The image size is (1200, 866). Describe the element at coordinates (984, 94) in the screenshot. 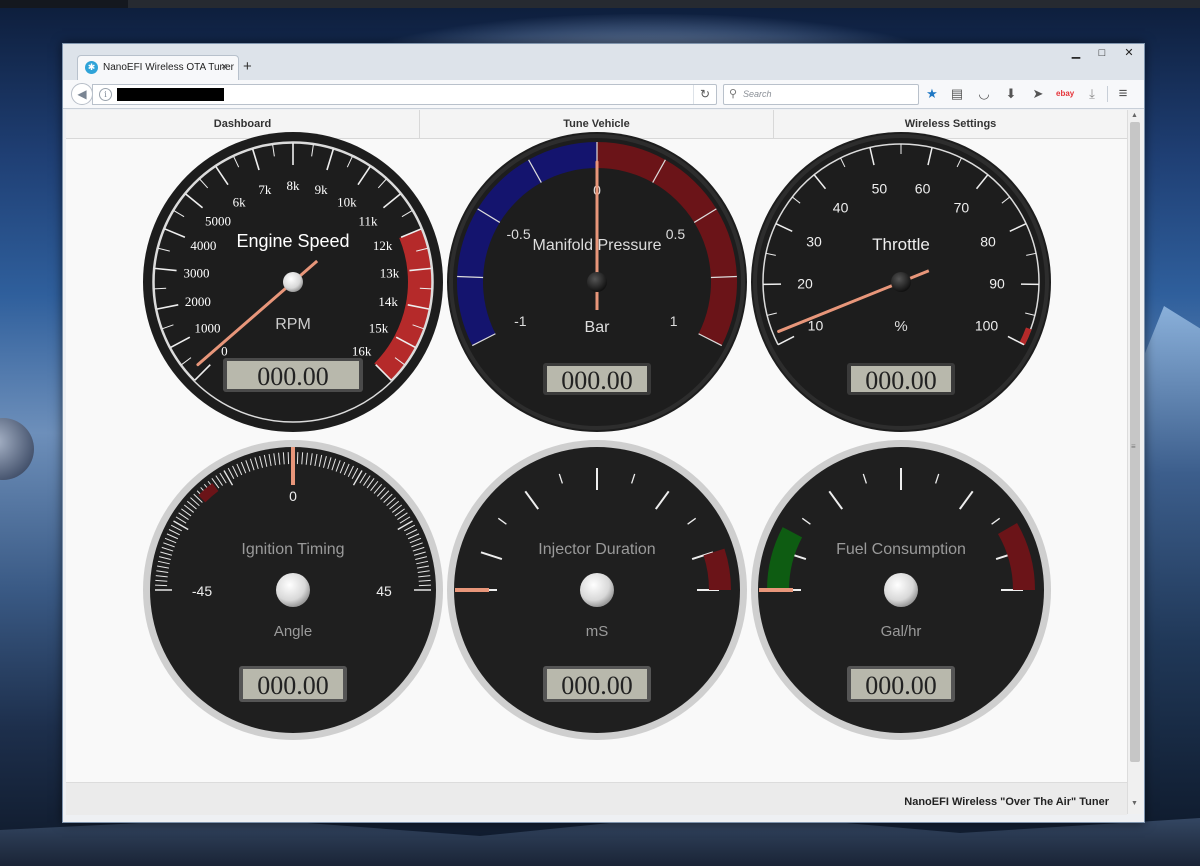

I see `pocket-icon: ◡` at that location.